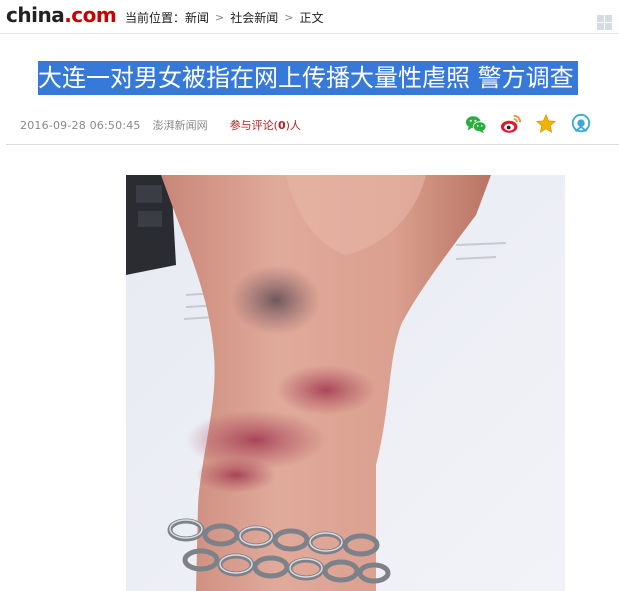 Image resolution: width=619 pixels, height=591 pixels. I want to click on breadcrumb-item-current: 正文, so click(311, 18).